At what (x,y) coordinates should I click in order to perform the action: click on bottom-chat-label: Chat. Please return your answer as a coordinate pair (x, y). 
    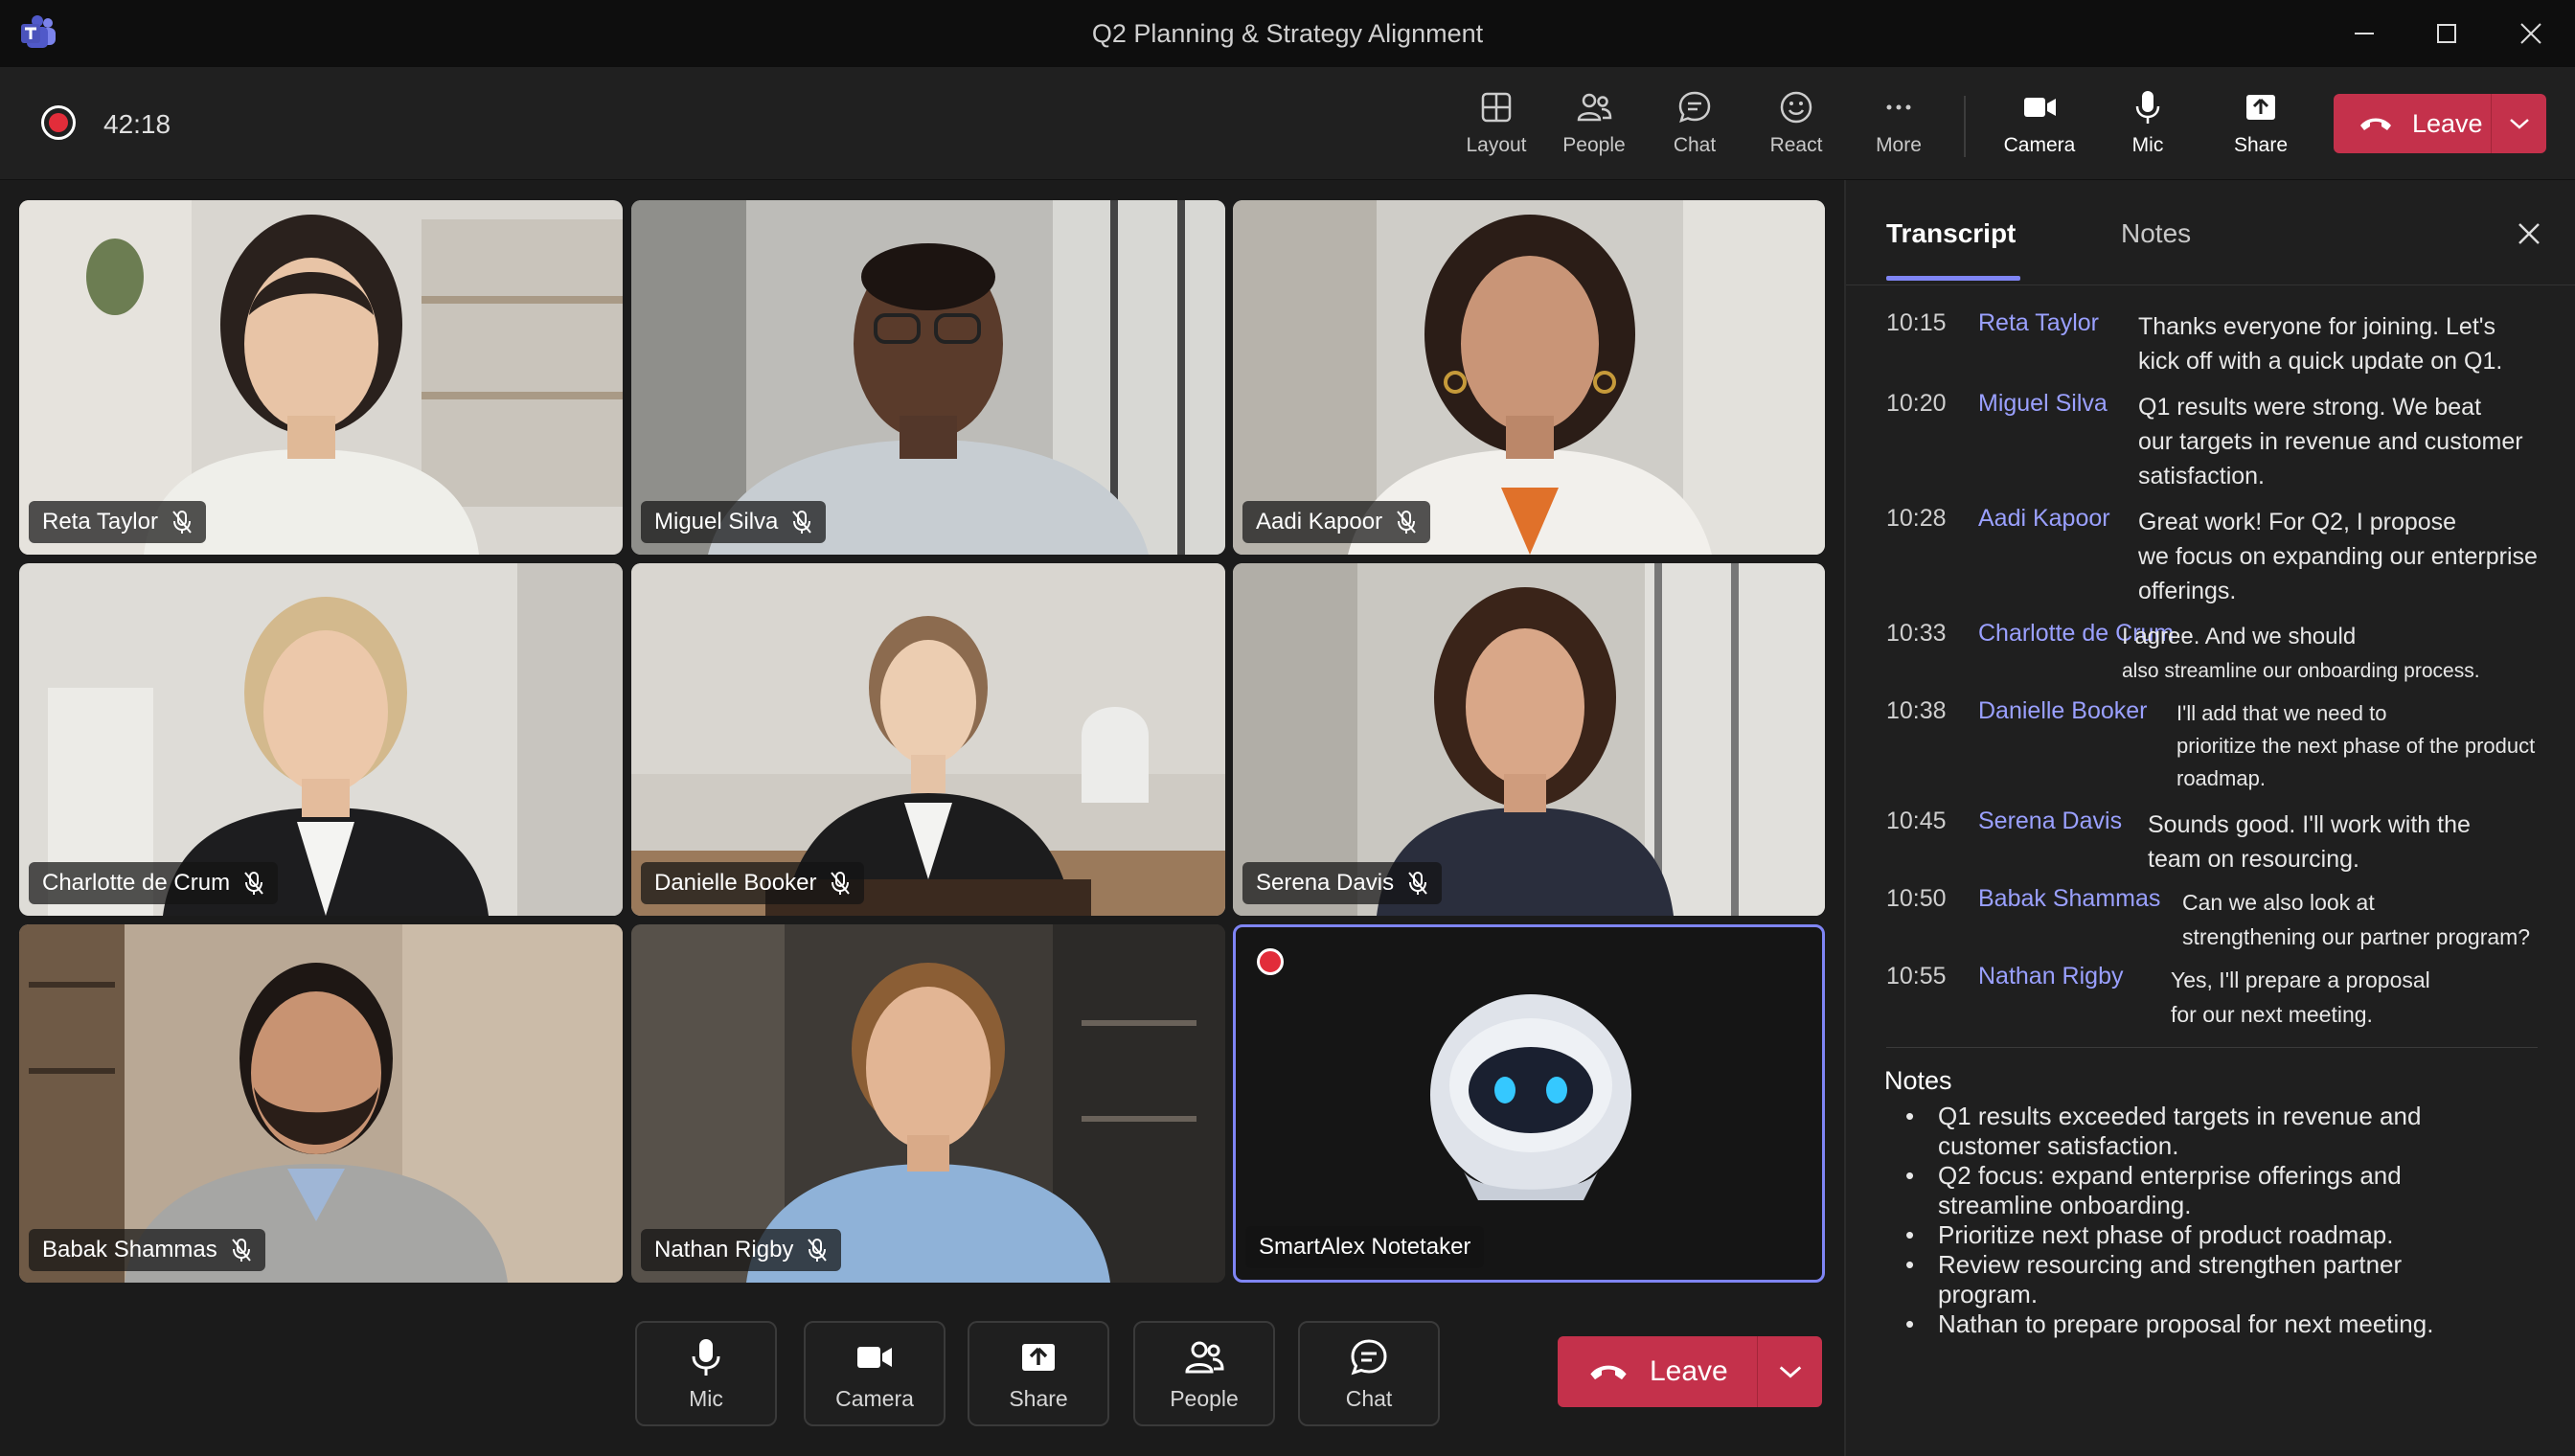
    Looking at the image, I should click on (1369, 1398).